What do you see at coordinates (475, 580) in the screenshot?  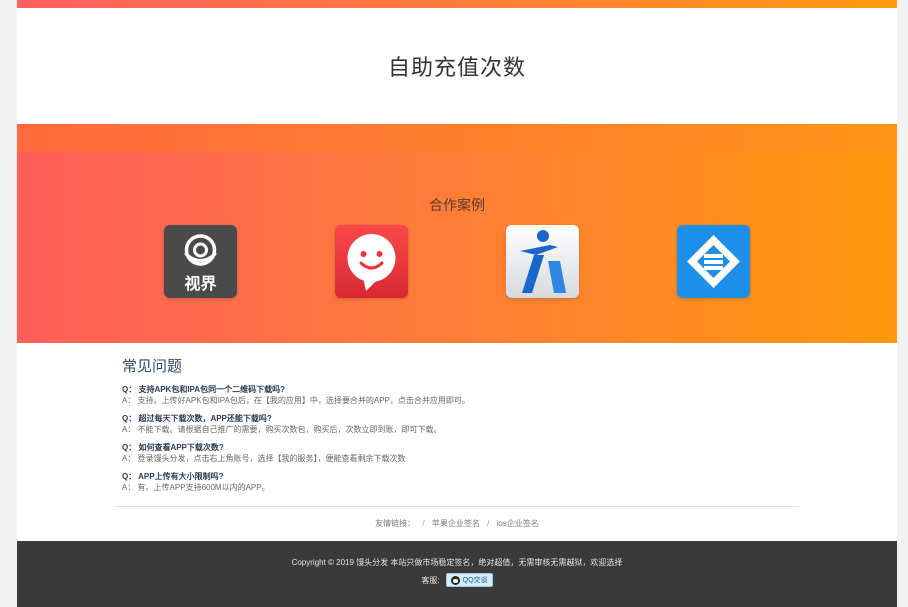 I see `qq-chat-label: QQ交谈` at bounding box center [475, 580].